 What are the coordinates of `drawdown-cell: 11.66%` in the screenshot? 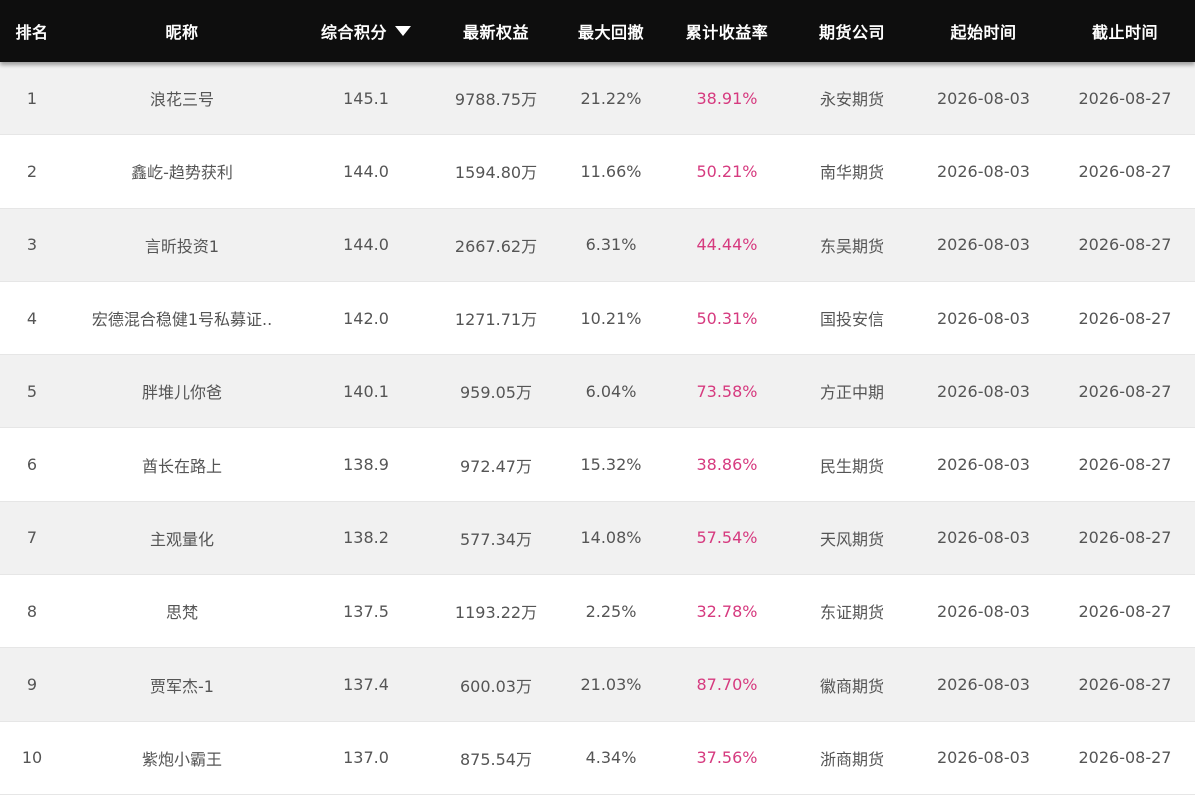 It's located at (611, 171).